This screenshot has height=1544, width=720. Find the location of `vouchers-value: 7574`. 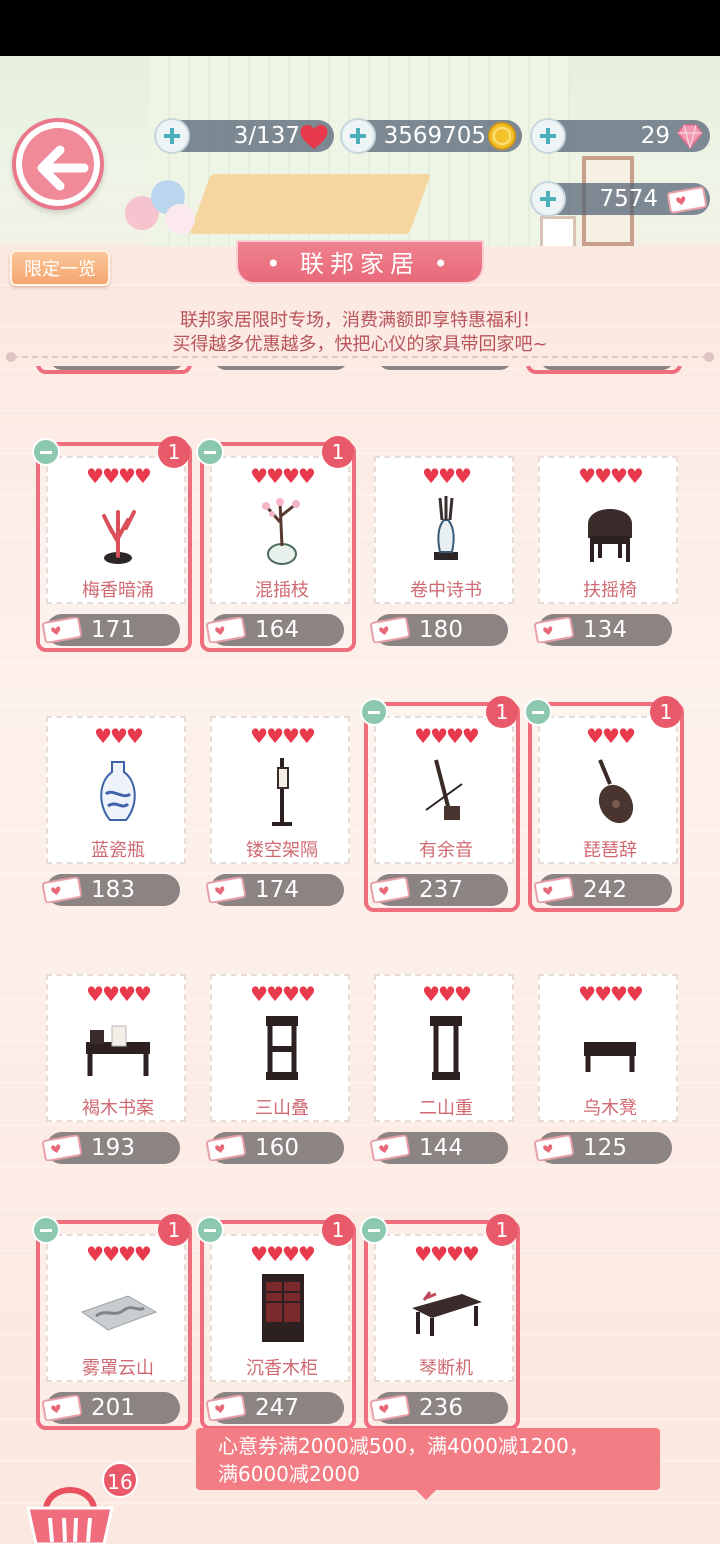

vouchers-value: 7574 is located at coordinates (628, 199).